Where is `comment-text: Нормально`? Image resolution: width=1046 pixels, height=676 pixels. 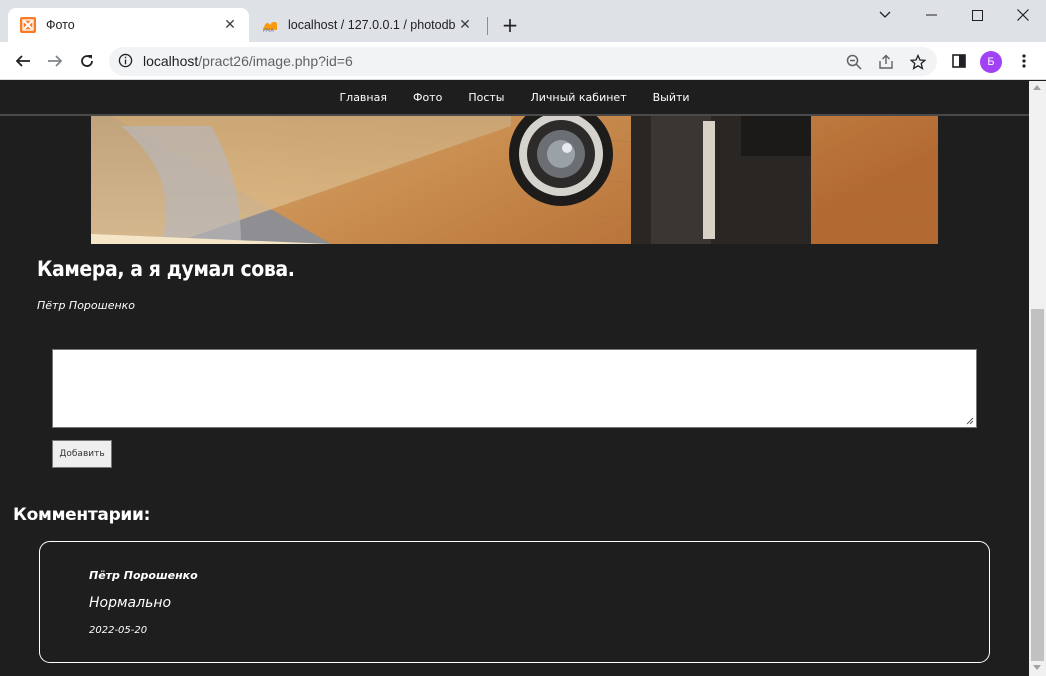
comment-text: Нормально is located at coordinates (130, 603).